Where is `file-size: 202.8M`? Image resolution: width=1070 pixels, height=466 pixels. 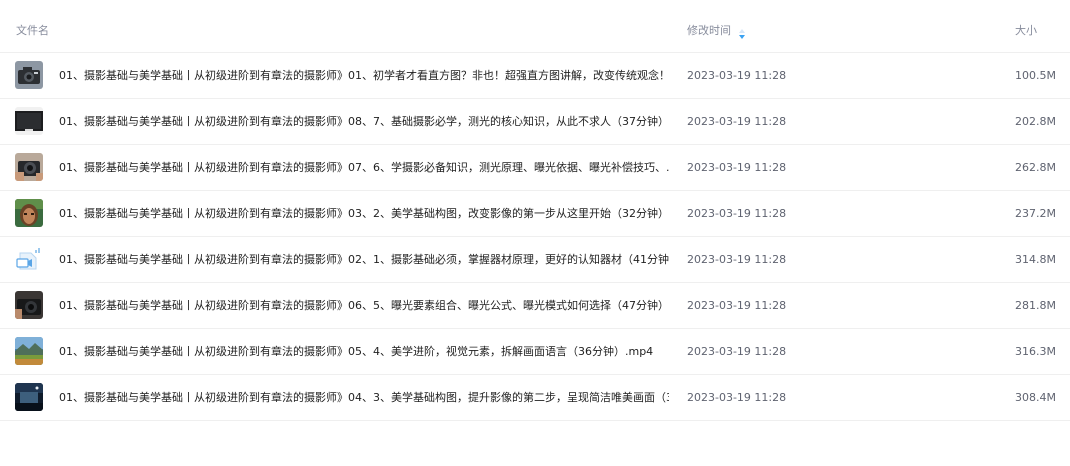 file-size: 202.8M is located at coordinates (1035, 121).